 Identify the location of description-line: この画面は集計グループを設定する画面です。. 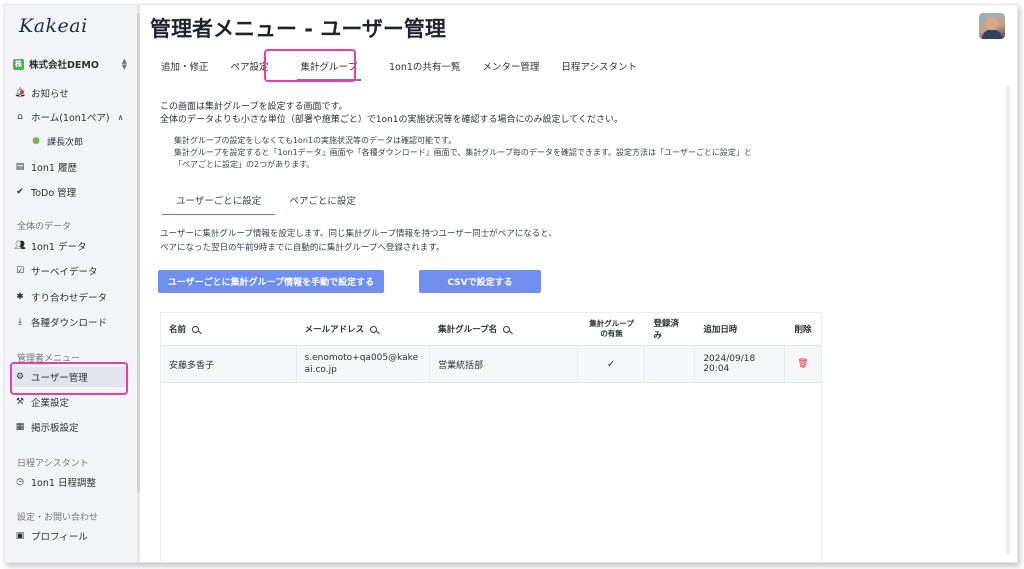
(254, 107).